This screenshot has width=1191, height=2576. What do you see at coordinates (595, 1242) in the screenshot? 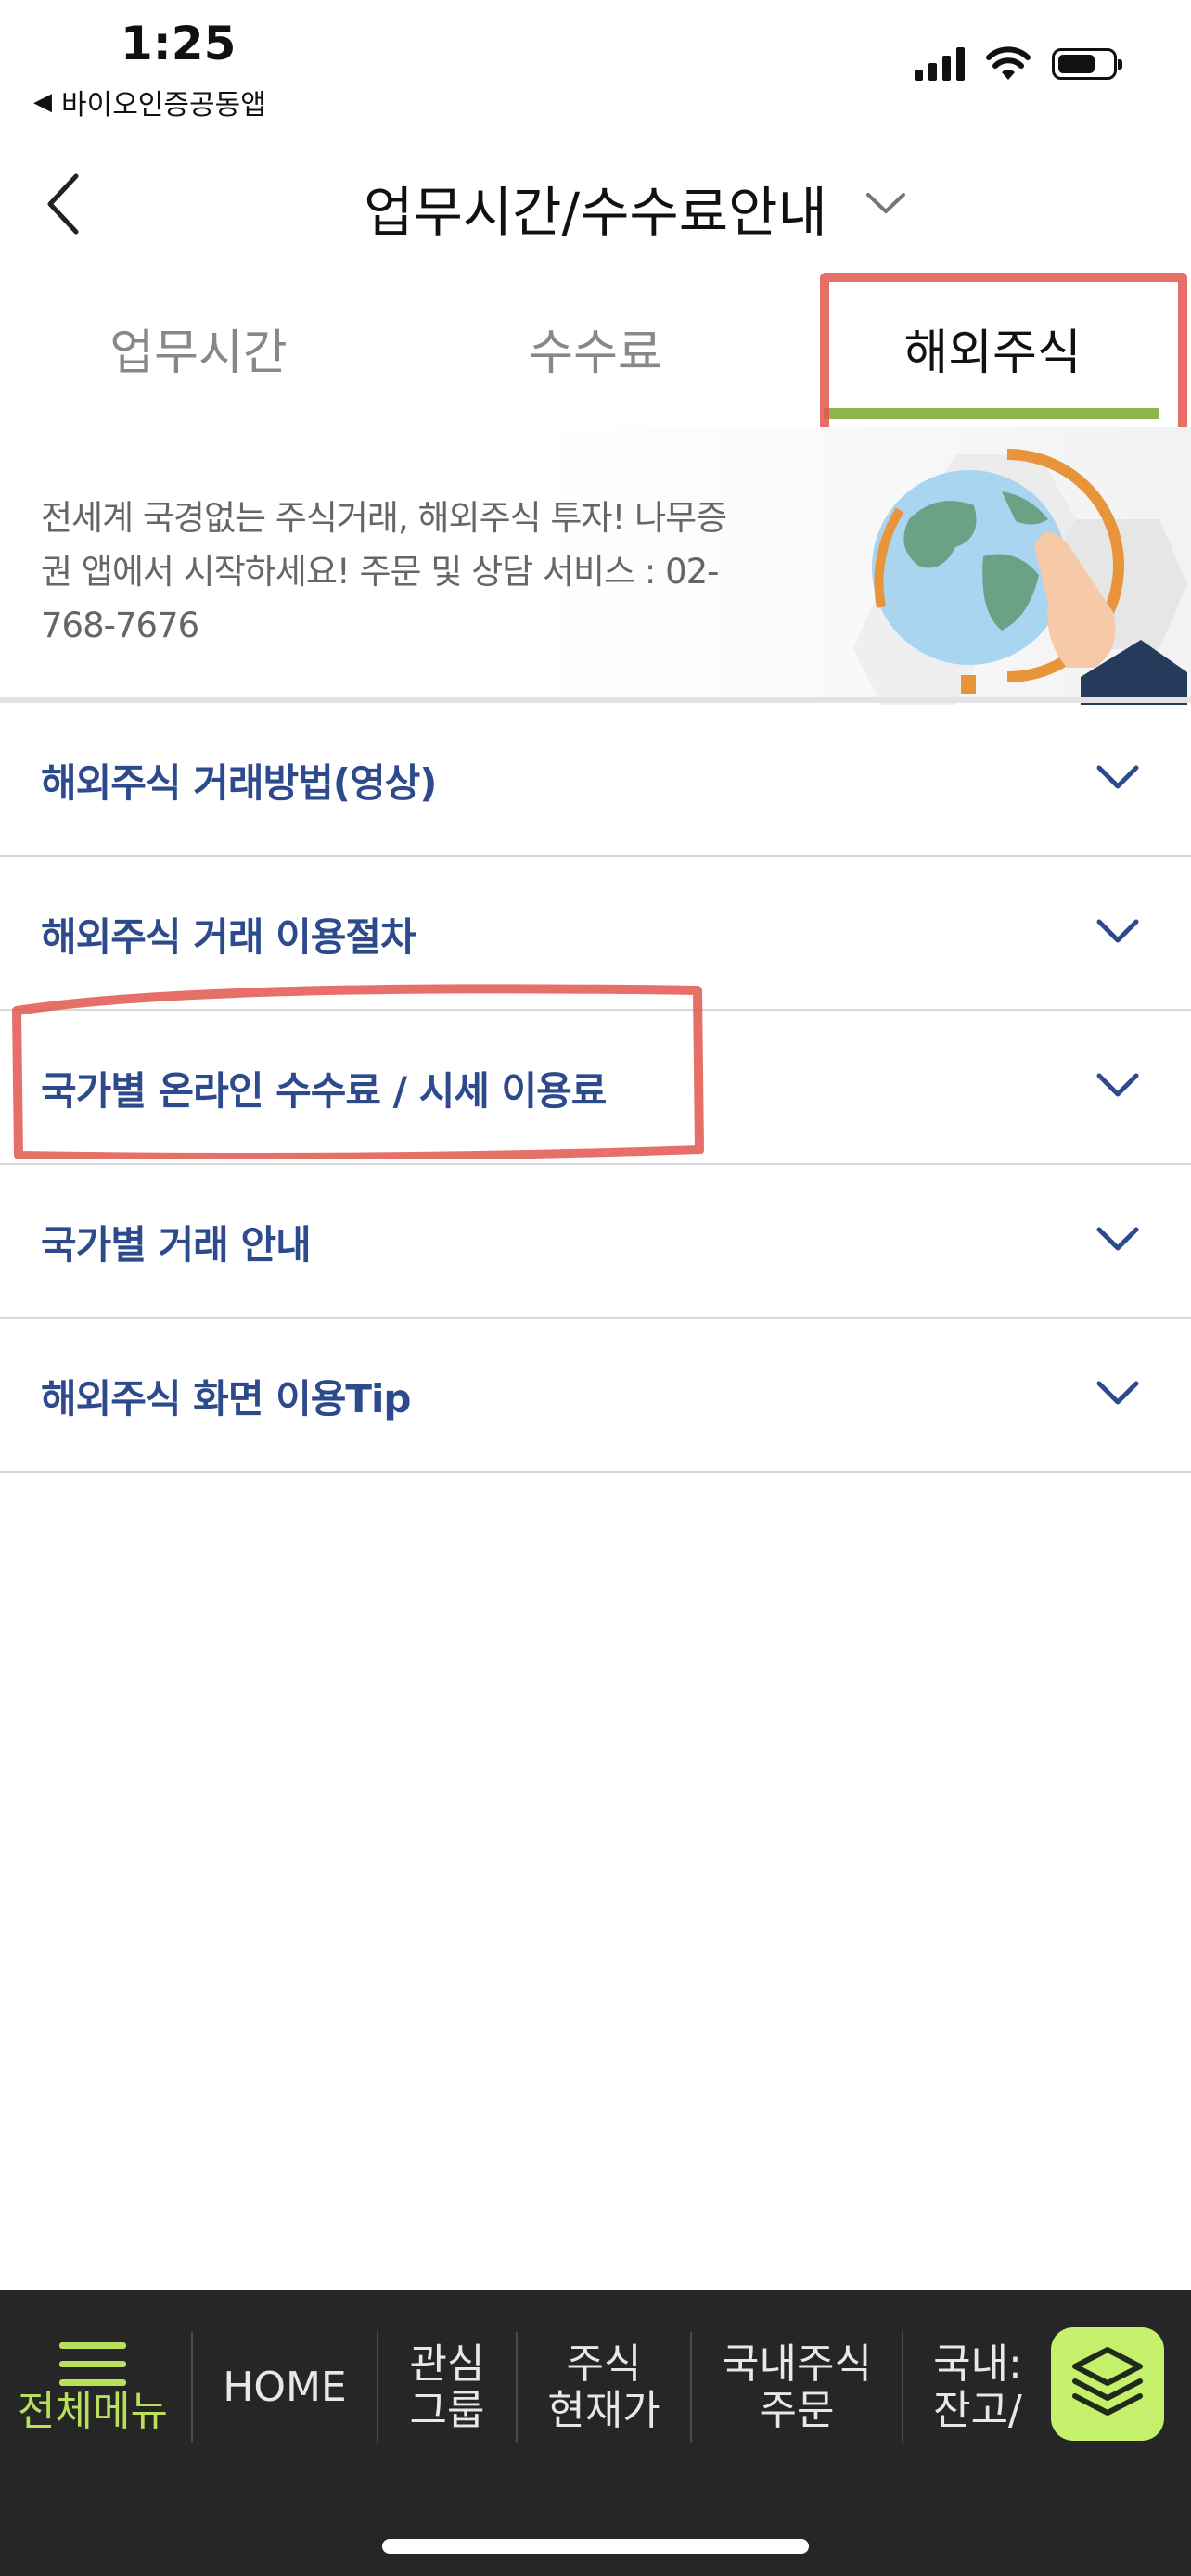
I see `accordion-item-trading-by-country: 국가별 거래 안내` at bounding box center [595, 1242].